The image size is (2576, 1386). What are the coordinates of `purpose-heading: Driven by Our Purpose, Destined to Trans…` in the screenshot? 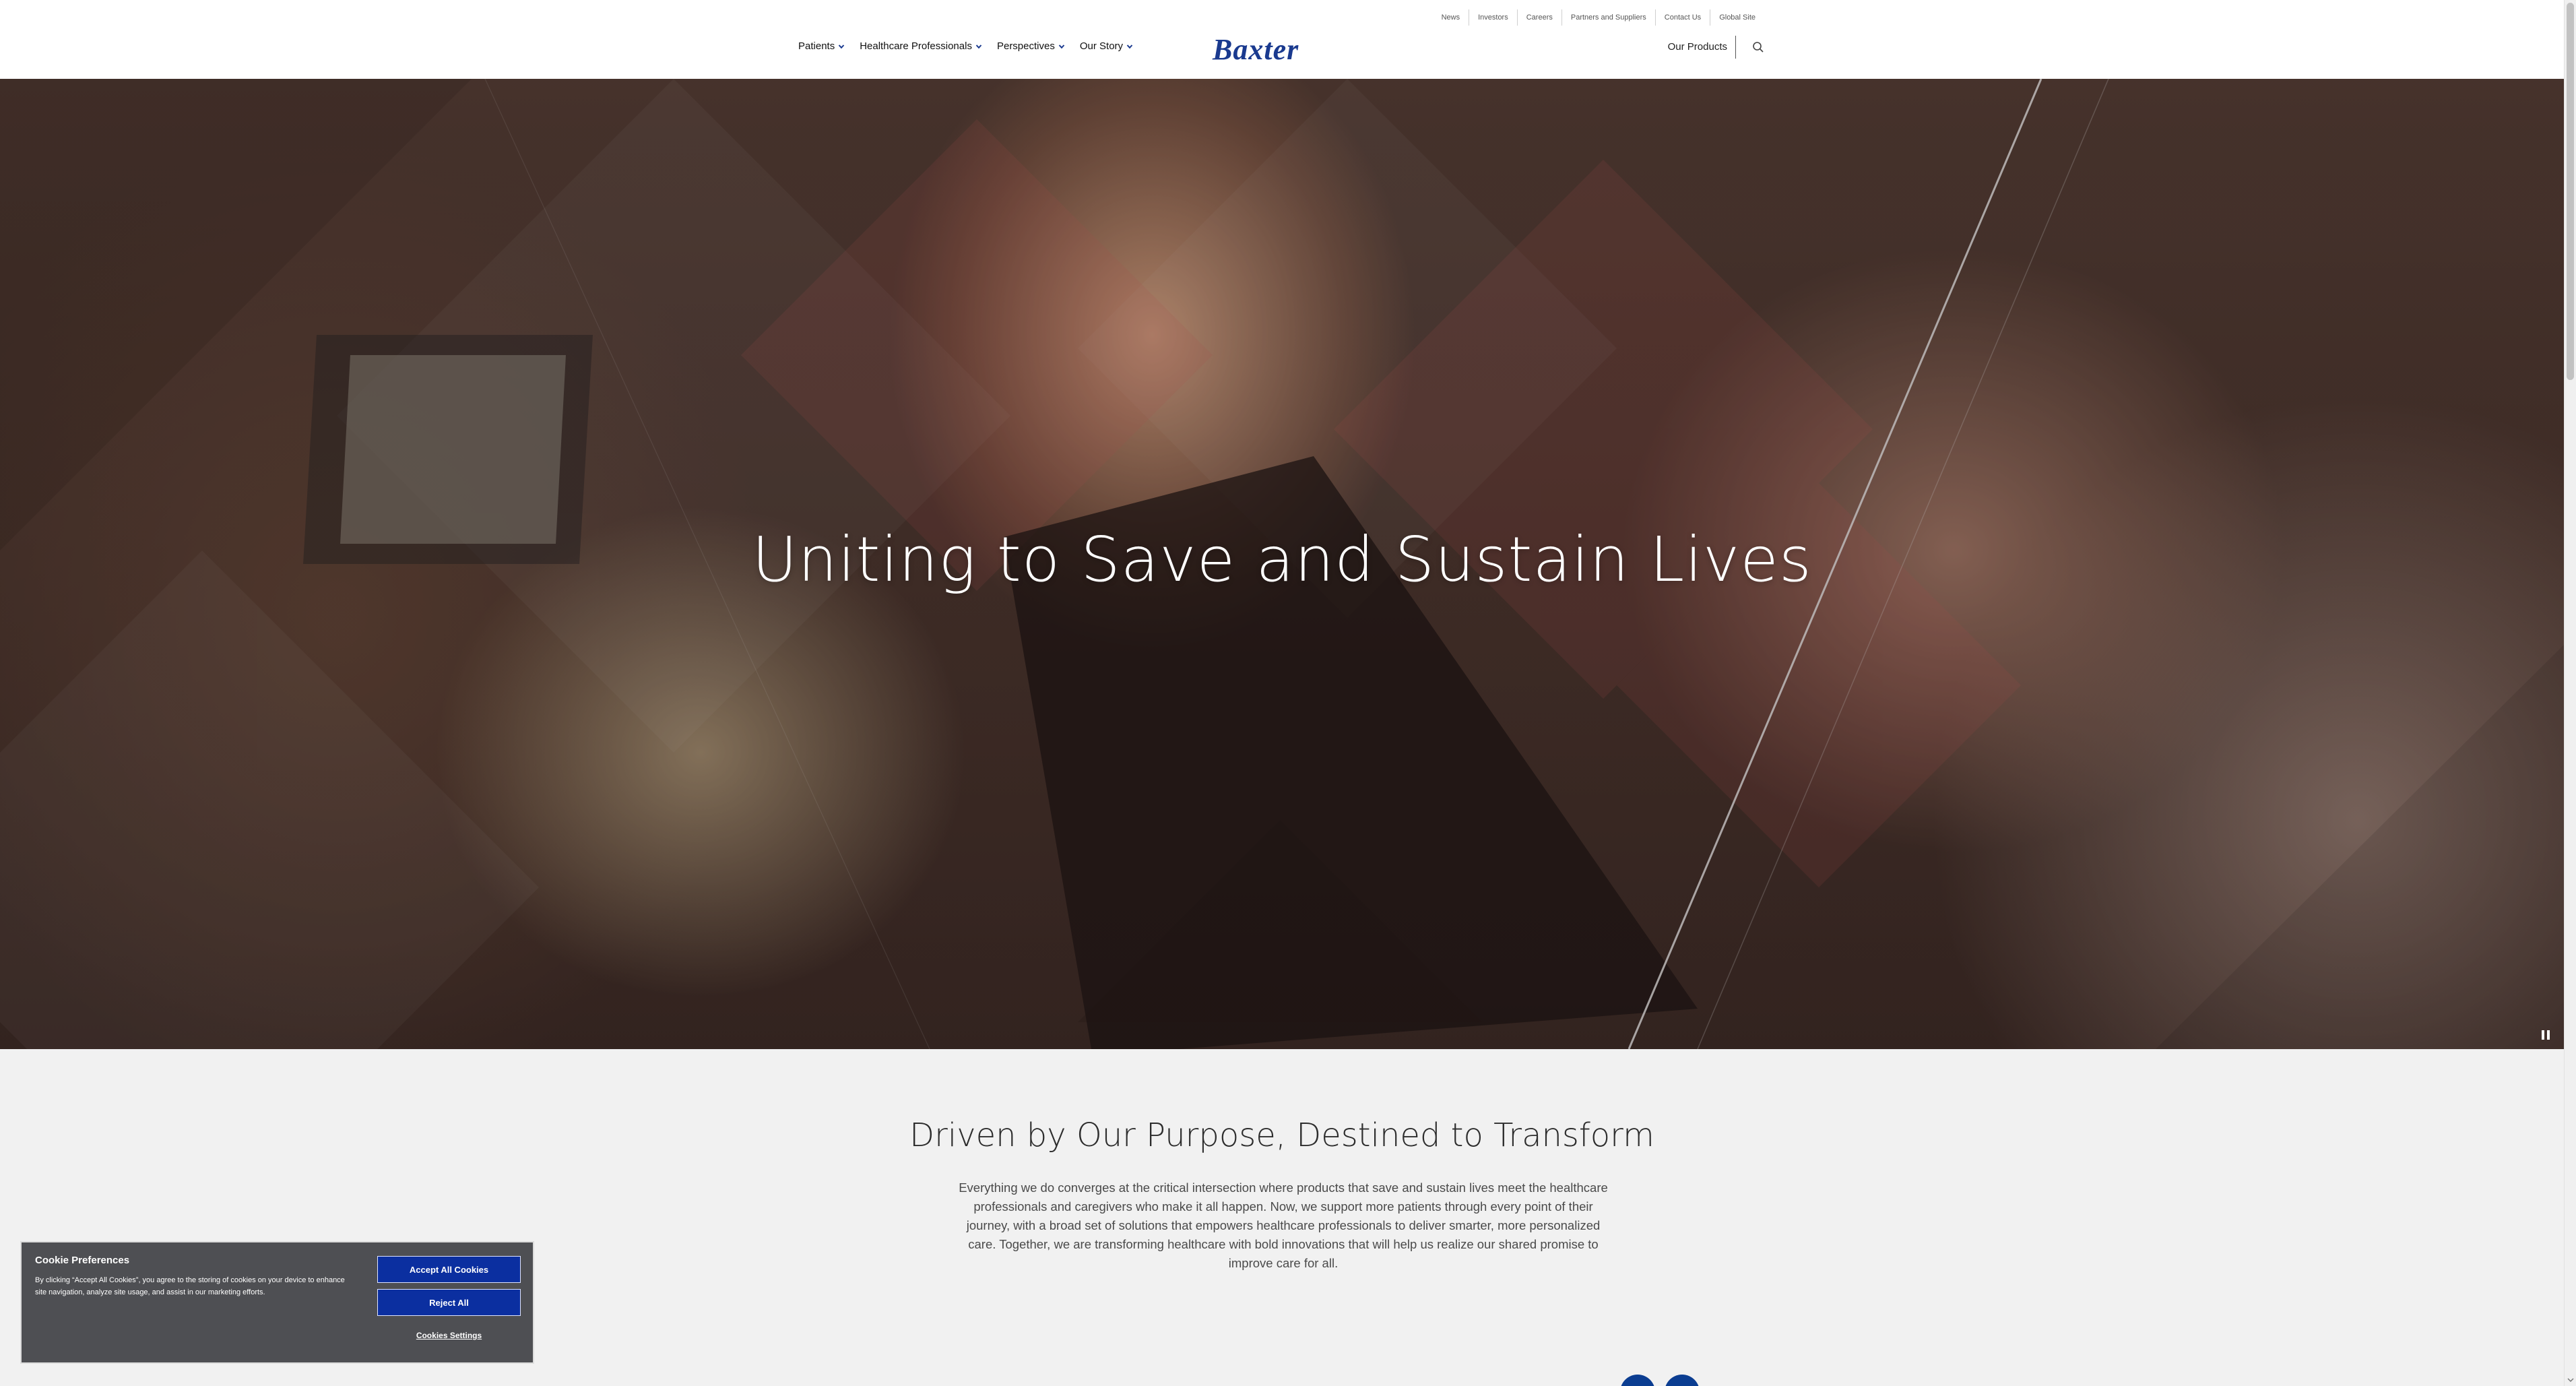 It's located at (1282, 1135).